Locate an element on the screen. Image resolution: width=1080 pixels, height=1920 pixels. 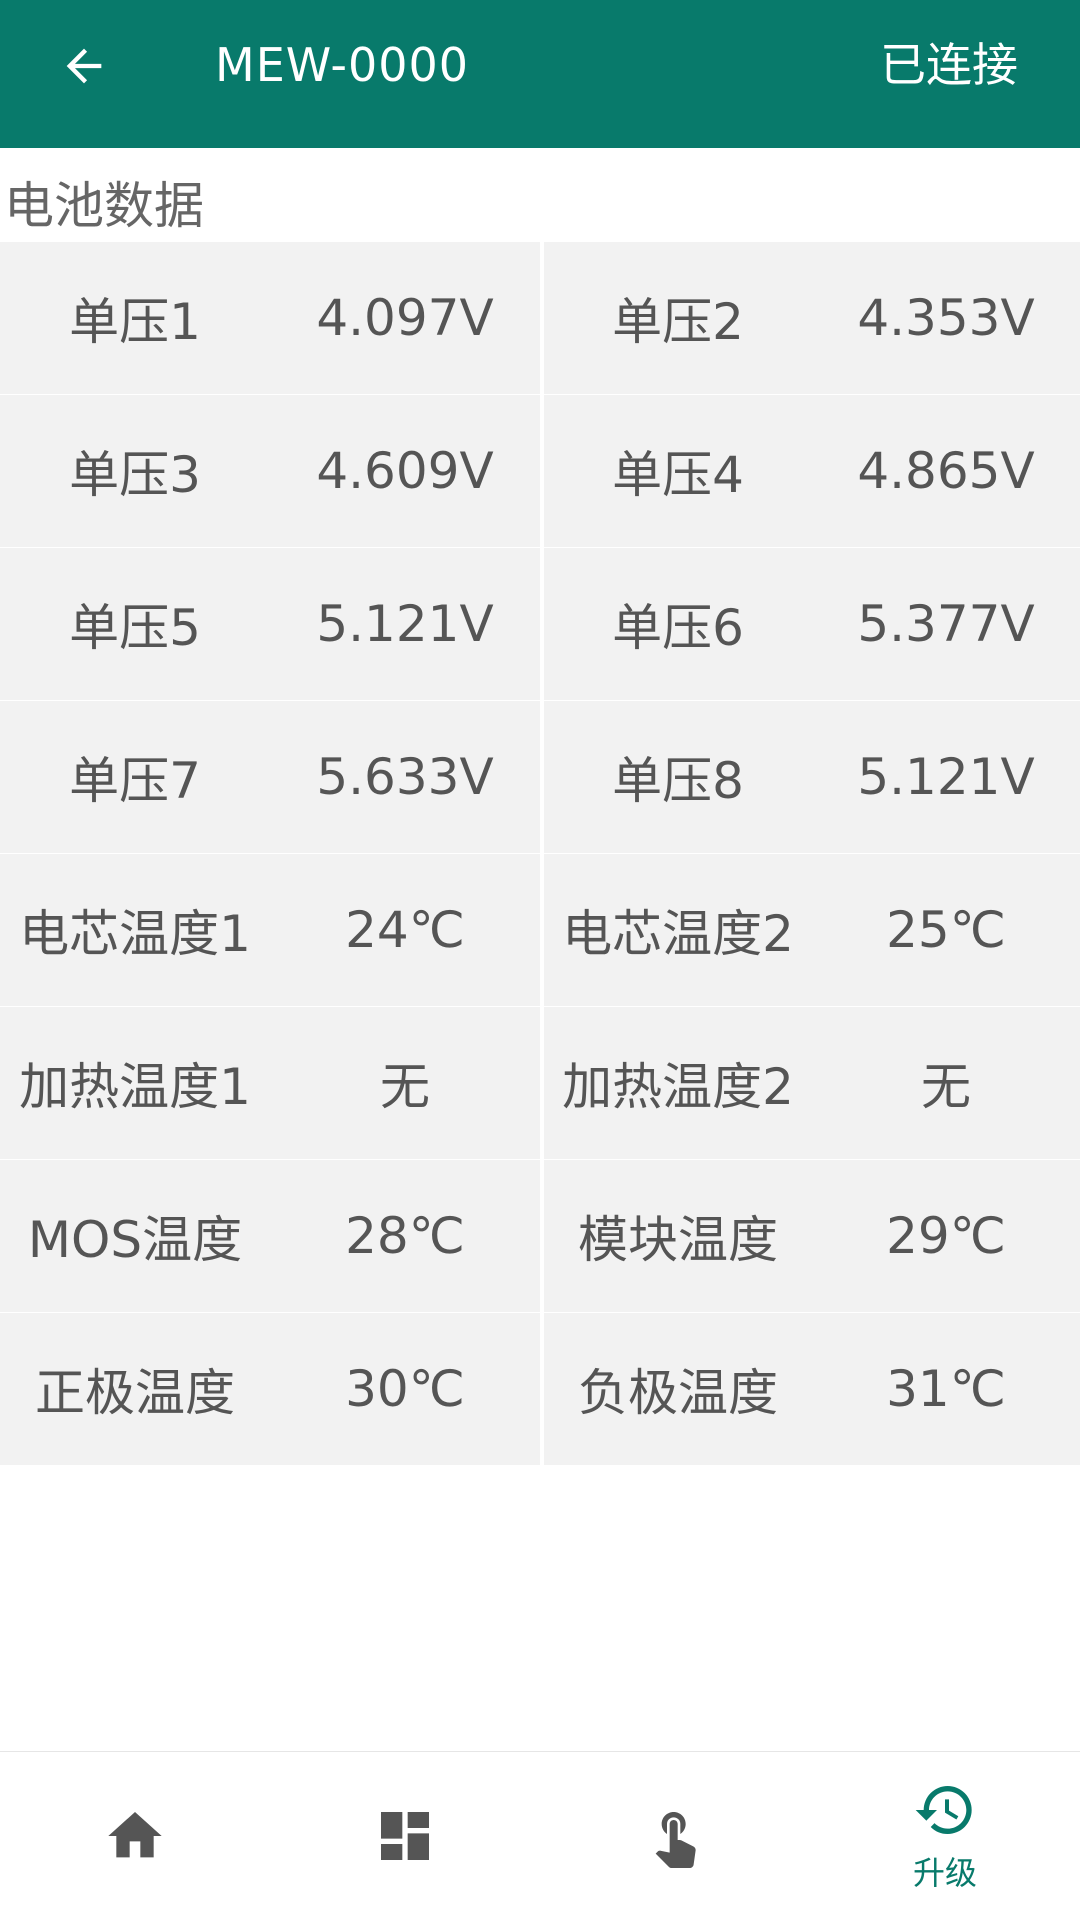
history-icon is located at coordinates (943, 1810).